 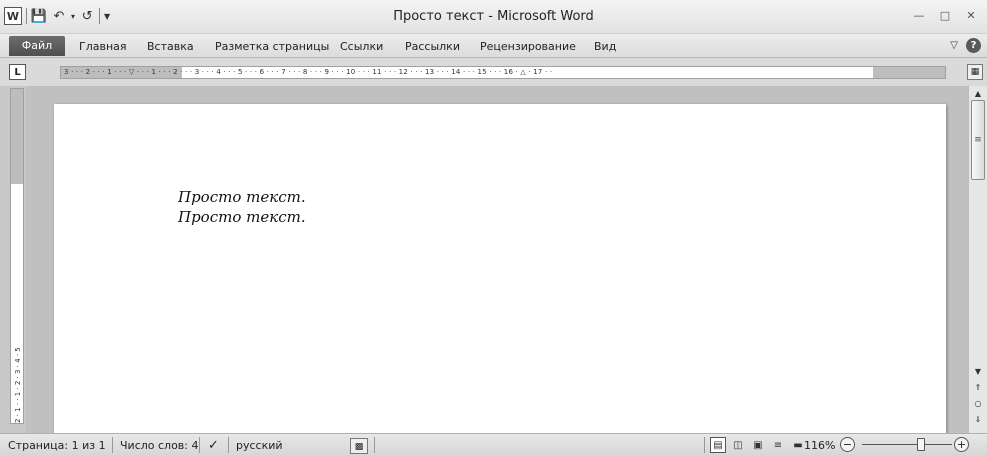 I want to click on vertical-scrollbar: ▲ ≡ ▼ ⇑ ○ ⇓, so click(x=977, y=259).